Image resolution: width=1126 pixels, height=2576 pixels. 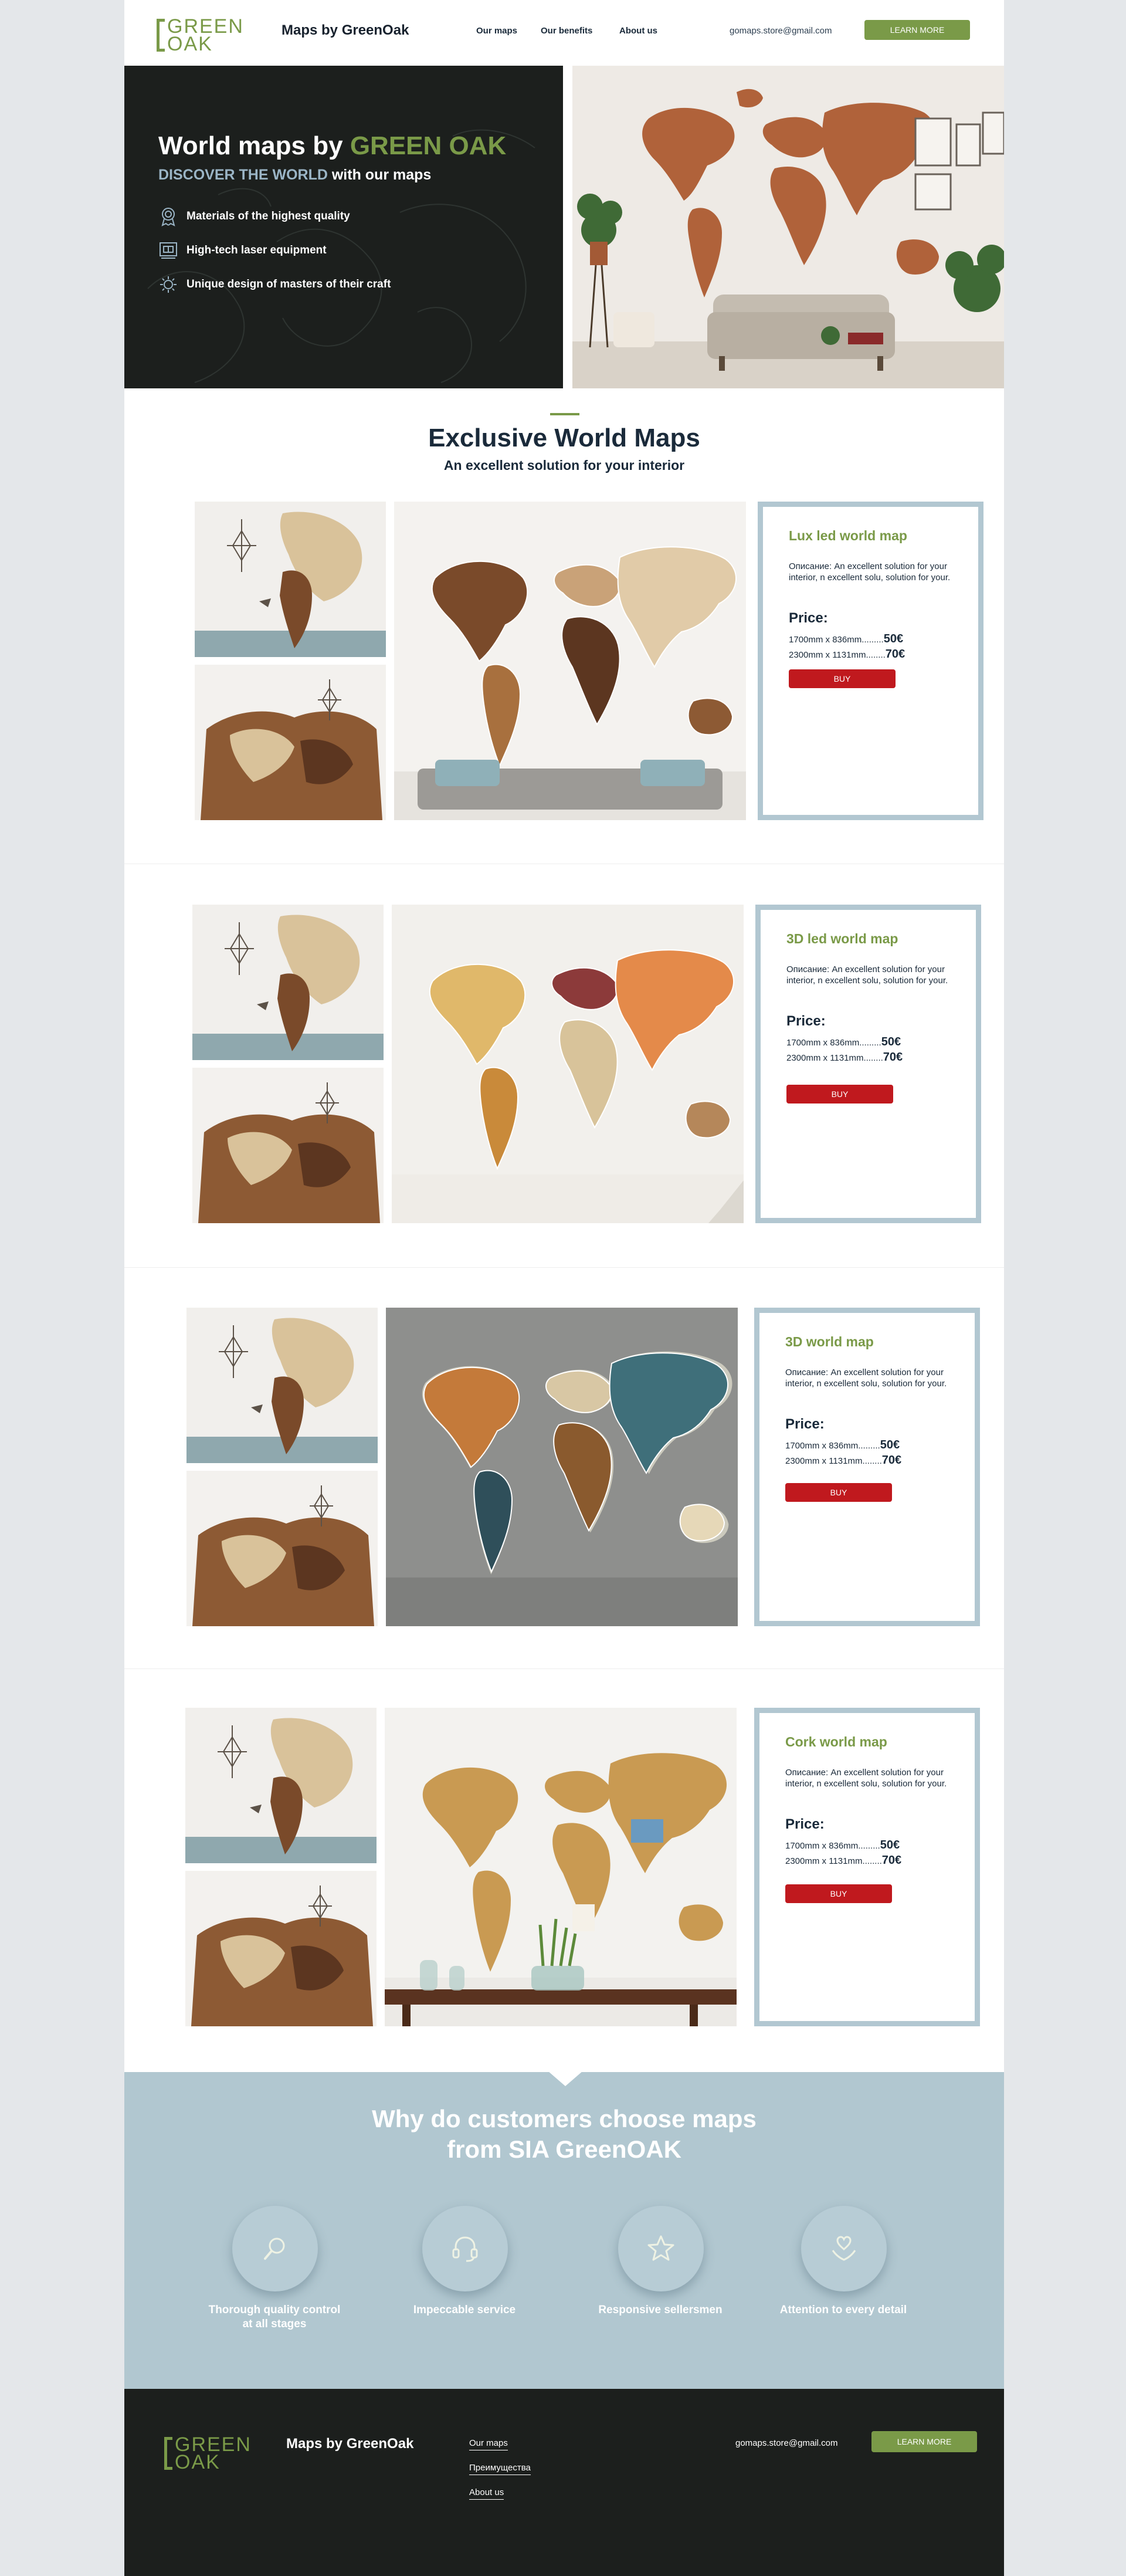 I want to click on footer-learn-more-button: LEARN MORE, so click(x=924, y=2441).